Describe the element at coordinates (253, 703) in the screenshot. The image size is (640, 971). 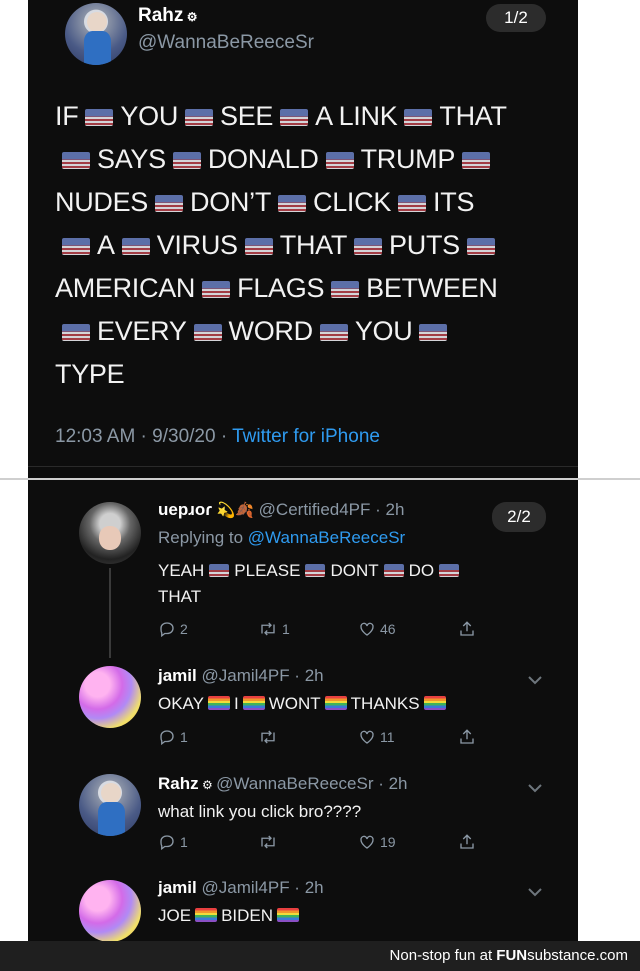
I see `rainbow-flag-emoji` at that location.